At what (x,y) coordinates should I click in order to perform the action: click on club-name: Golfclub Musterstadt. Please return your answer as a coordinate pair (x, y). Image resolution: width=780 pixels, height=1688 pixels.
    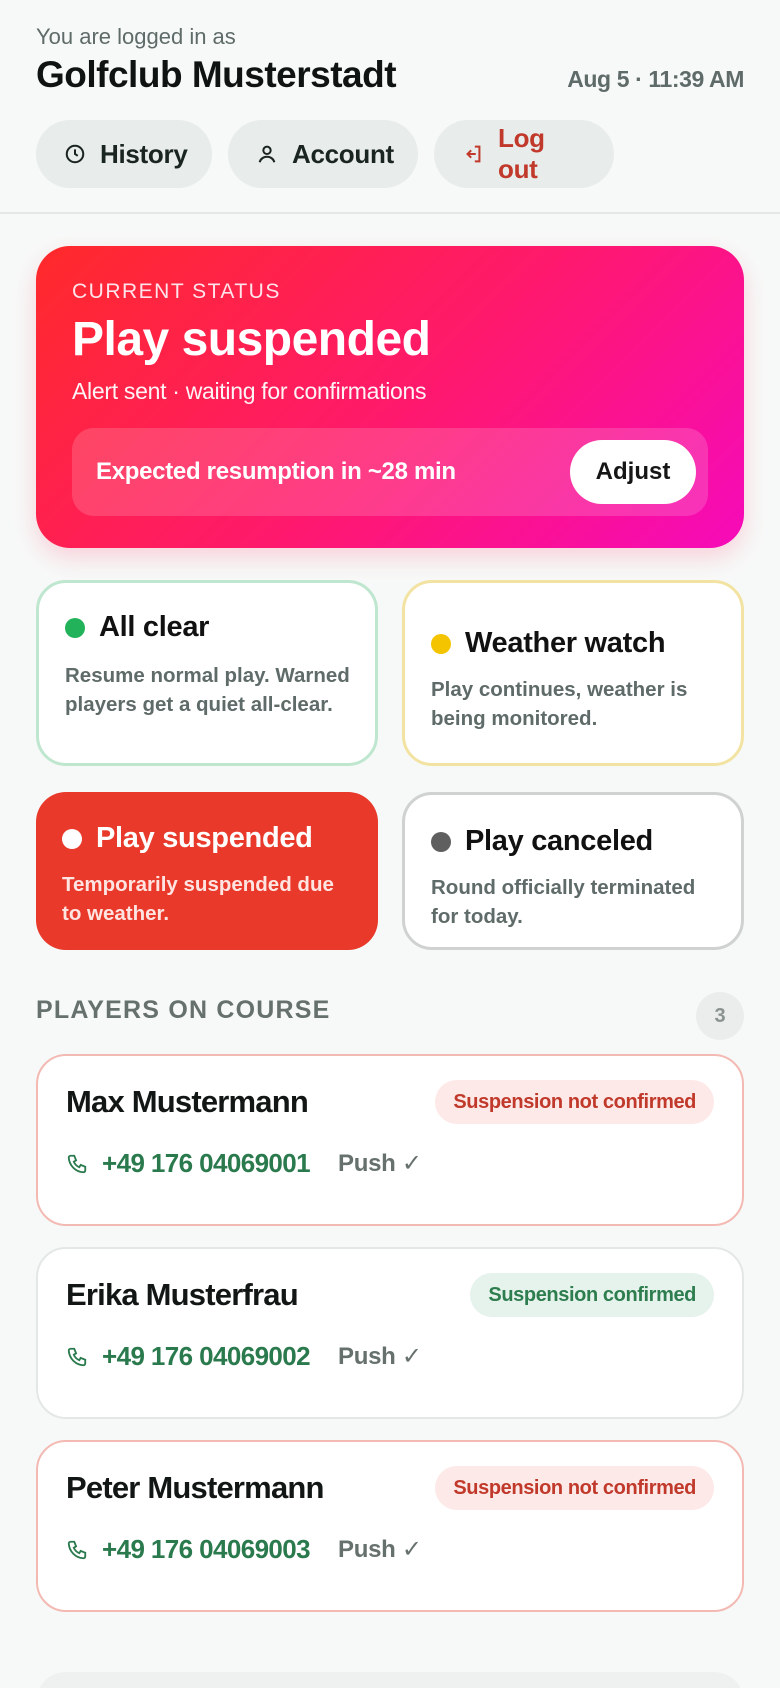
    Looking at the image, I should click on (216, 74).